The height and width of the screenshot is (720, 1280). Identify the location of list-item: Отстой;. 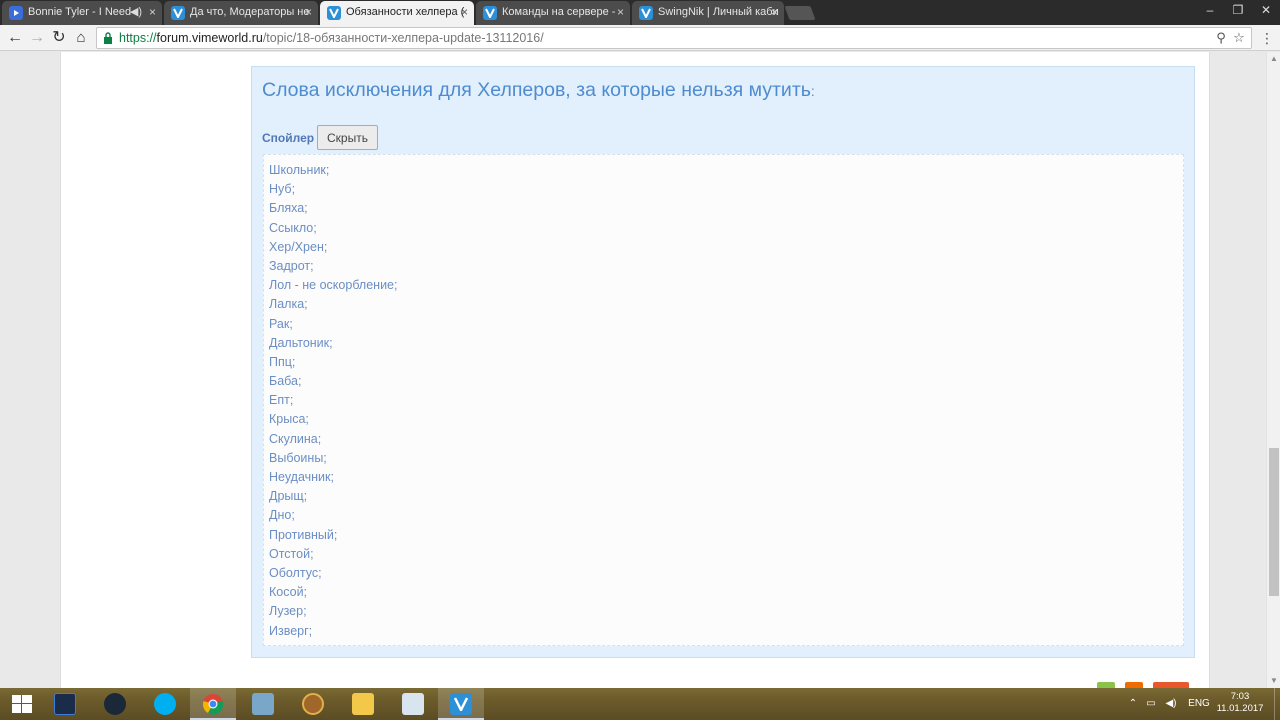
(291, 553).